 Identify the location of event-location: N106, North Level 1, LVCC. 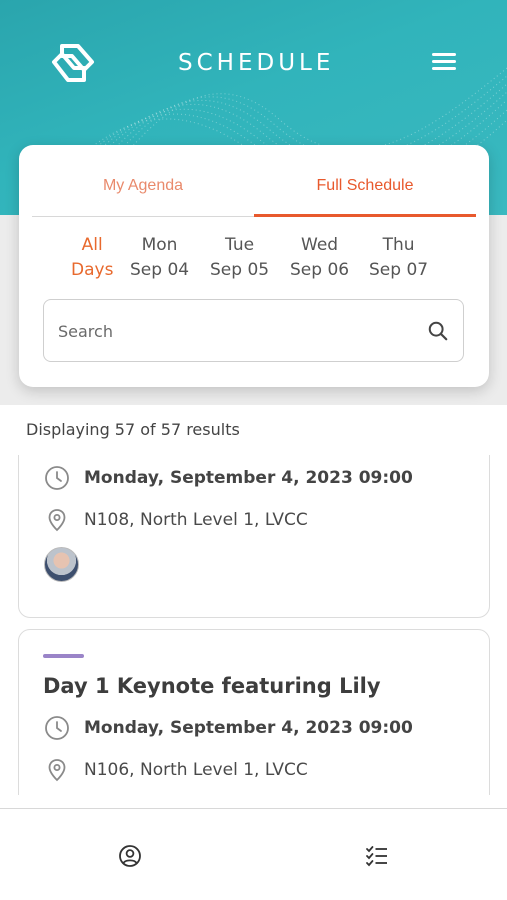
(196, 770).